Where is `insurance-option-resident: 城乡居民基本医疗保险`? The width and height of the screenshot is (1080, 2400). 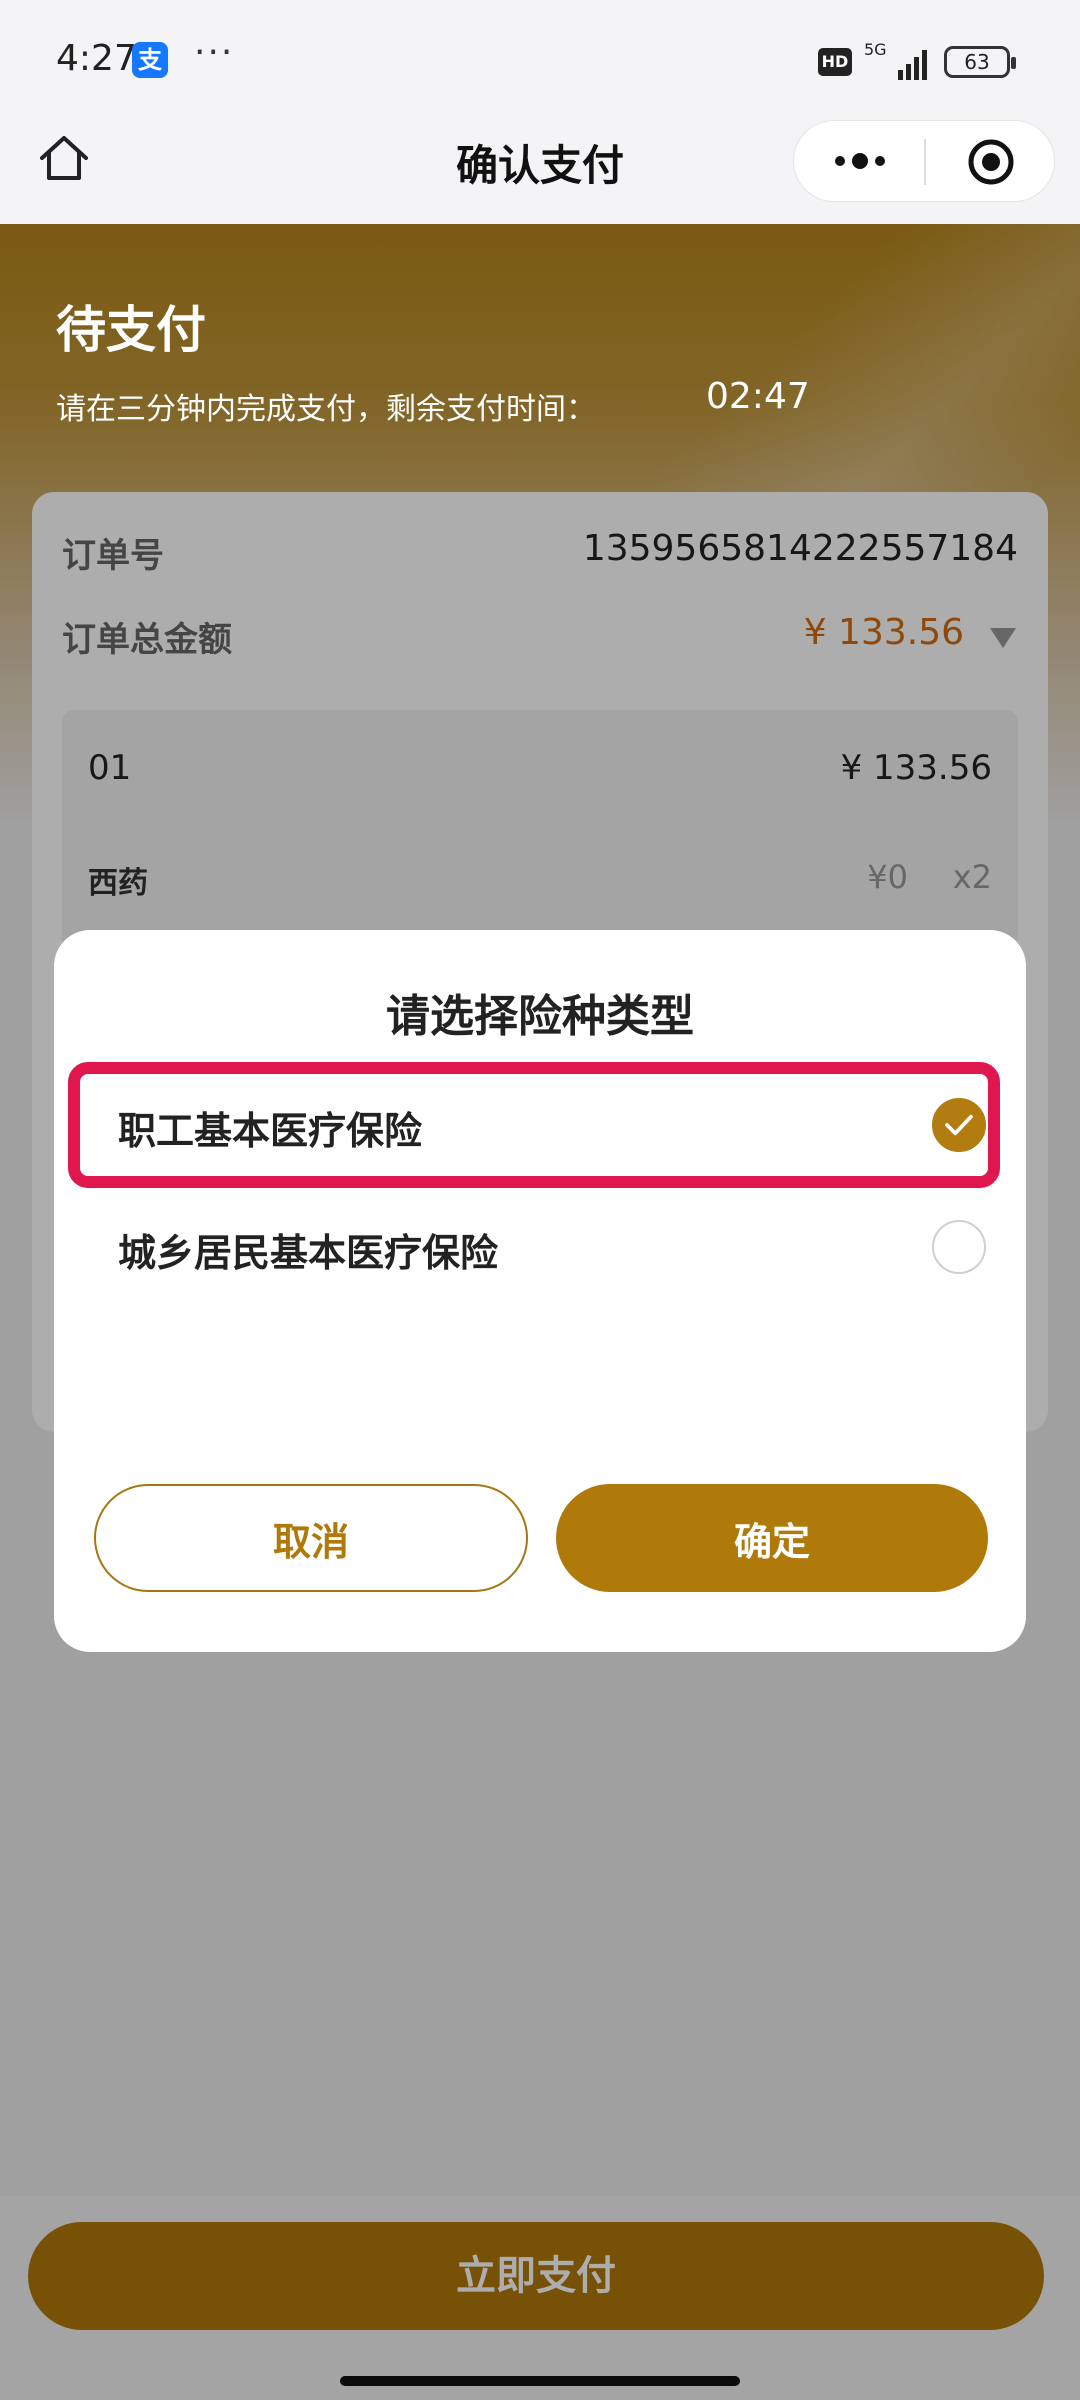 insurance-option-resident: 城乡居民基本医疗保险 is located at coordinates (540, 1246).